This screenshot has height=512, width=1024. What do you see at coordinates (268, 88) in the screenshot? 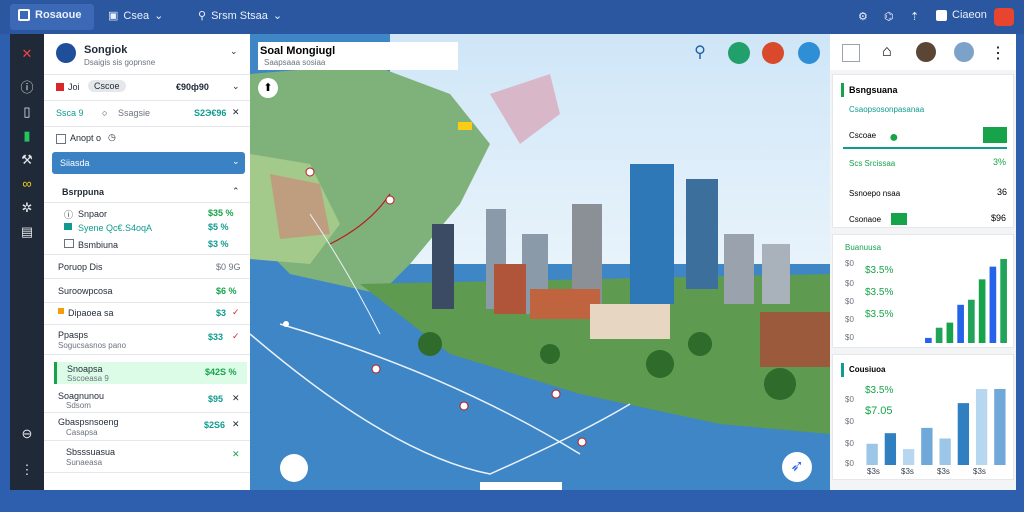
I see `compass-icon: ⬆` at bounding box center [268, 88].